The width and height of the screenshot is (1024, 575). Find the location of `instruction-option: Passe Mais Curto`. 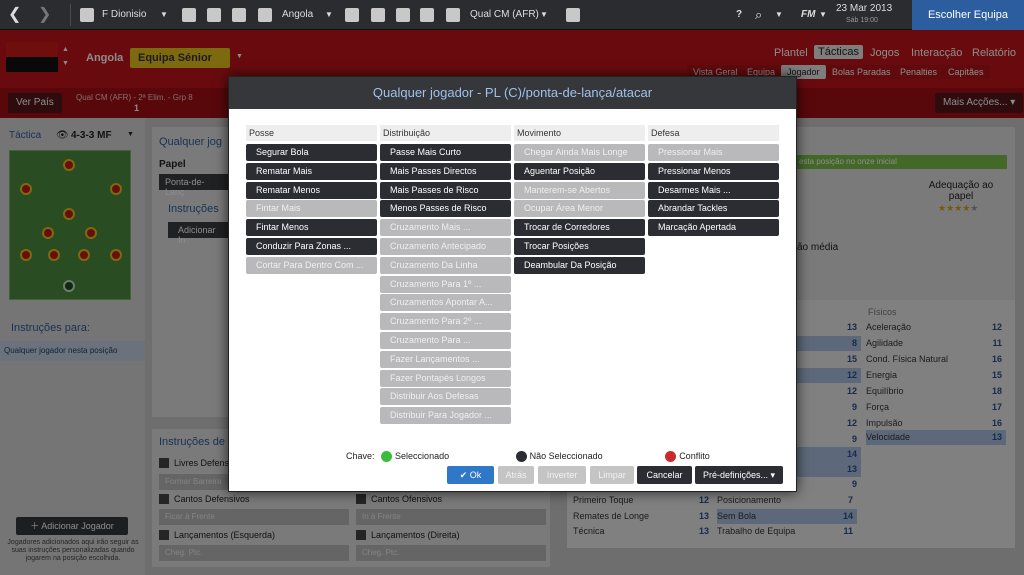

instruction-option: Passe Mais Curto is located at coordinates (445, 152).